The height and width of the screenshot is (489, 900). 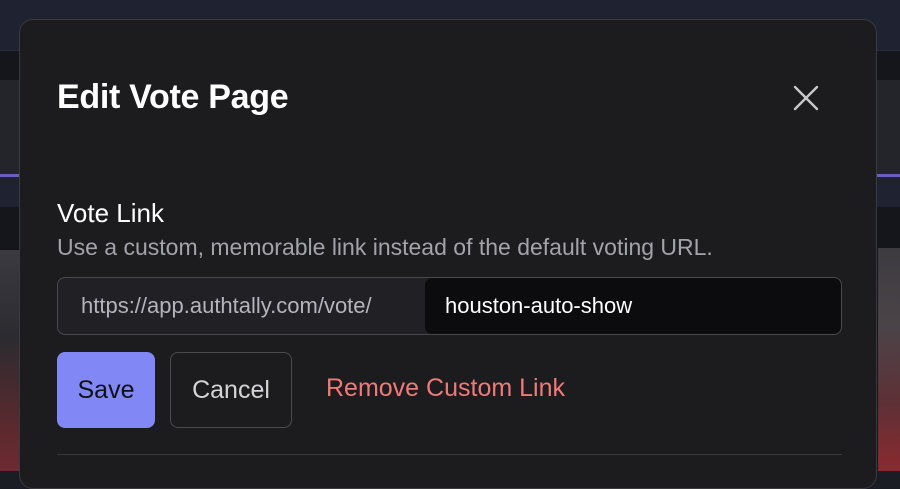 What do you see at coordinates (889, 359) in the screenshot?
I see `background-photo-right` at bounding box center [889, 359].